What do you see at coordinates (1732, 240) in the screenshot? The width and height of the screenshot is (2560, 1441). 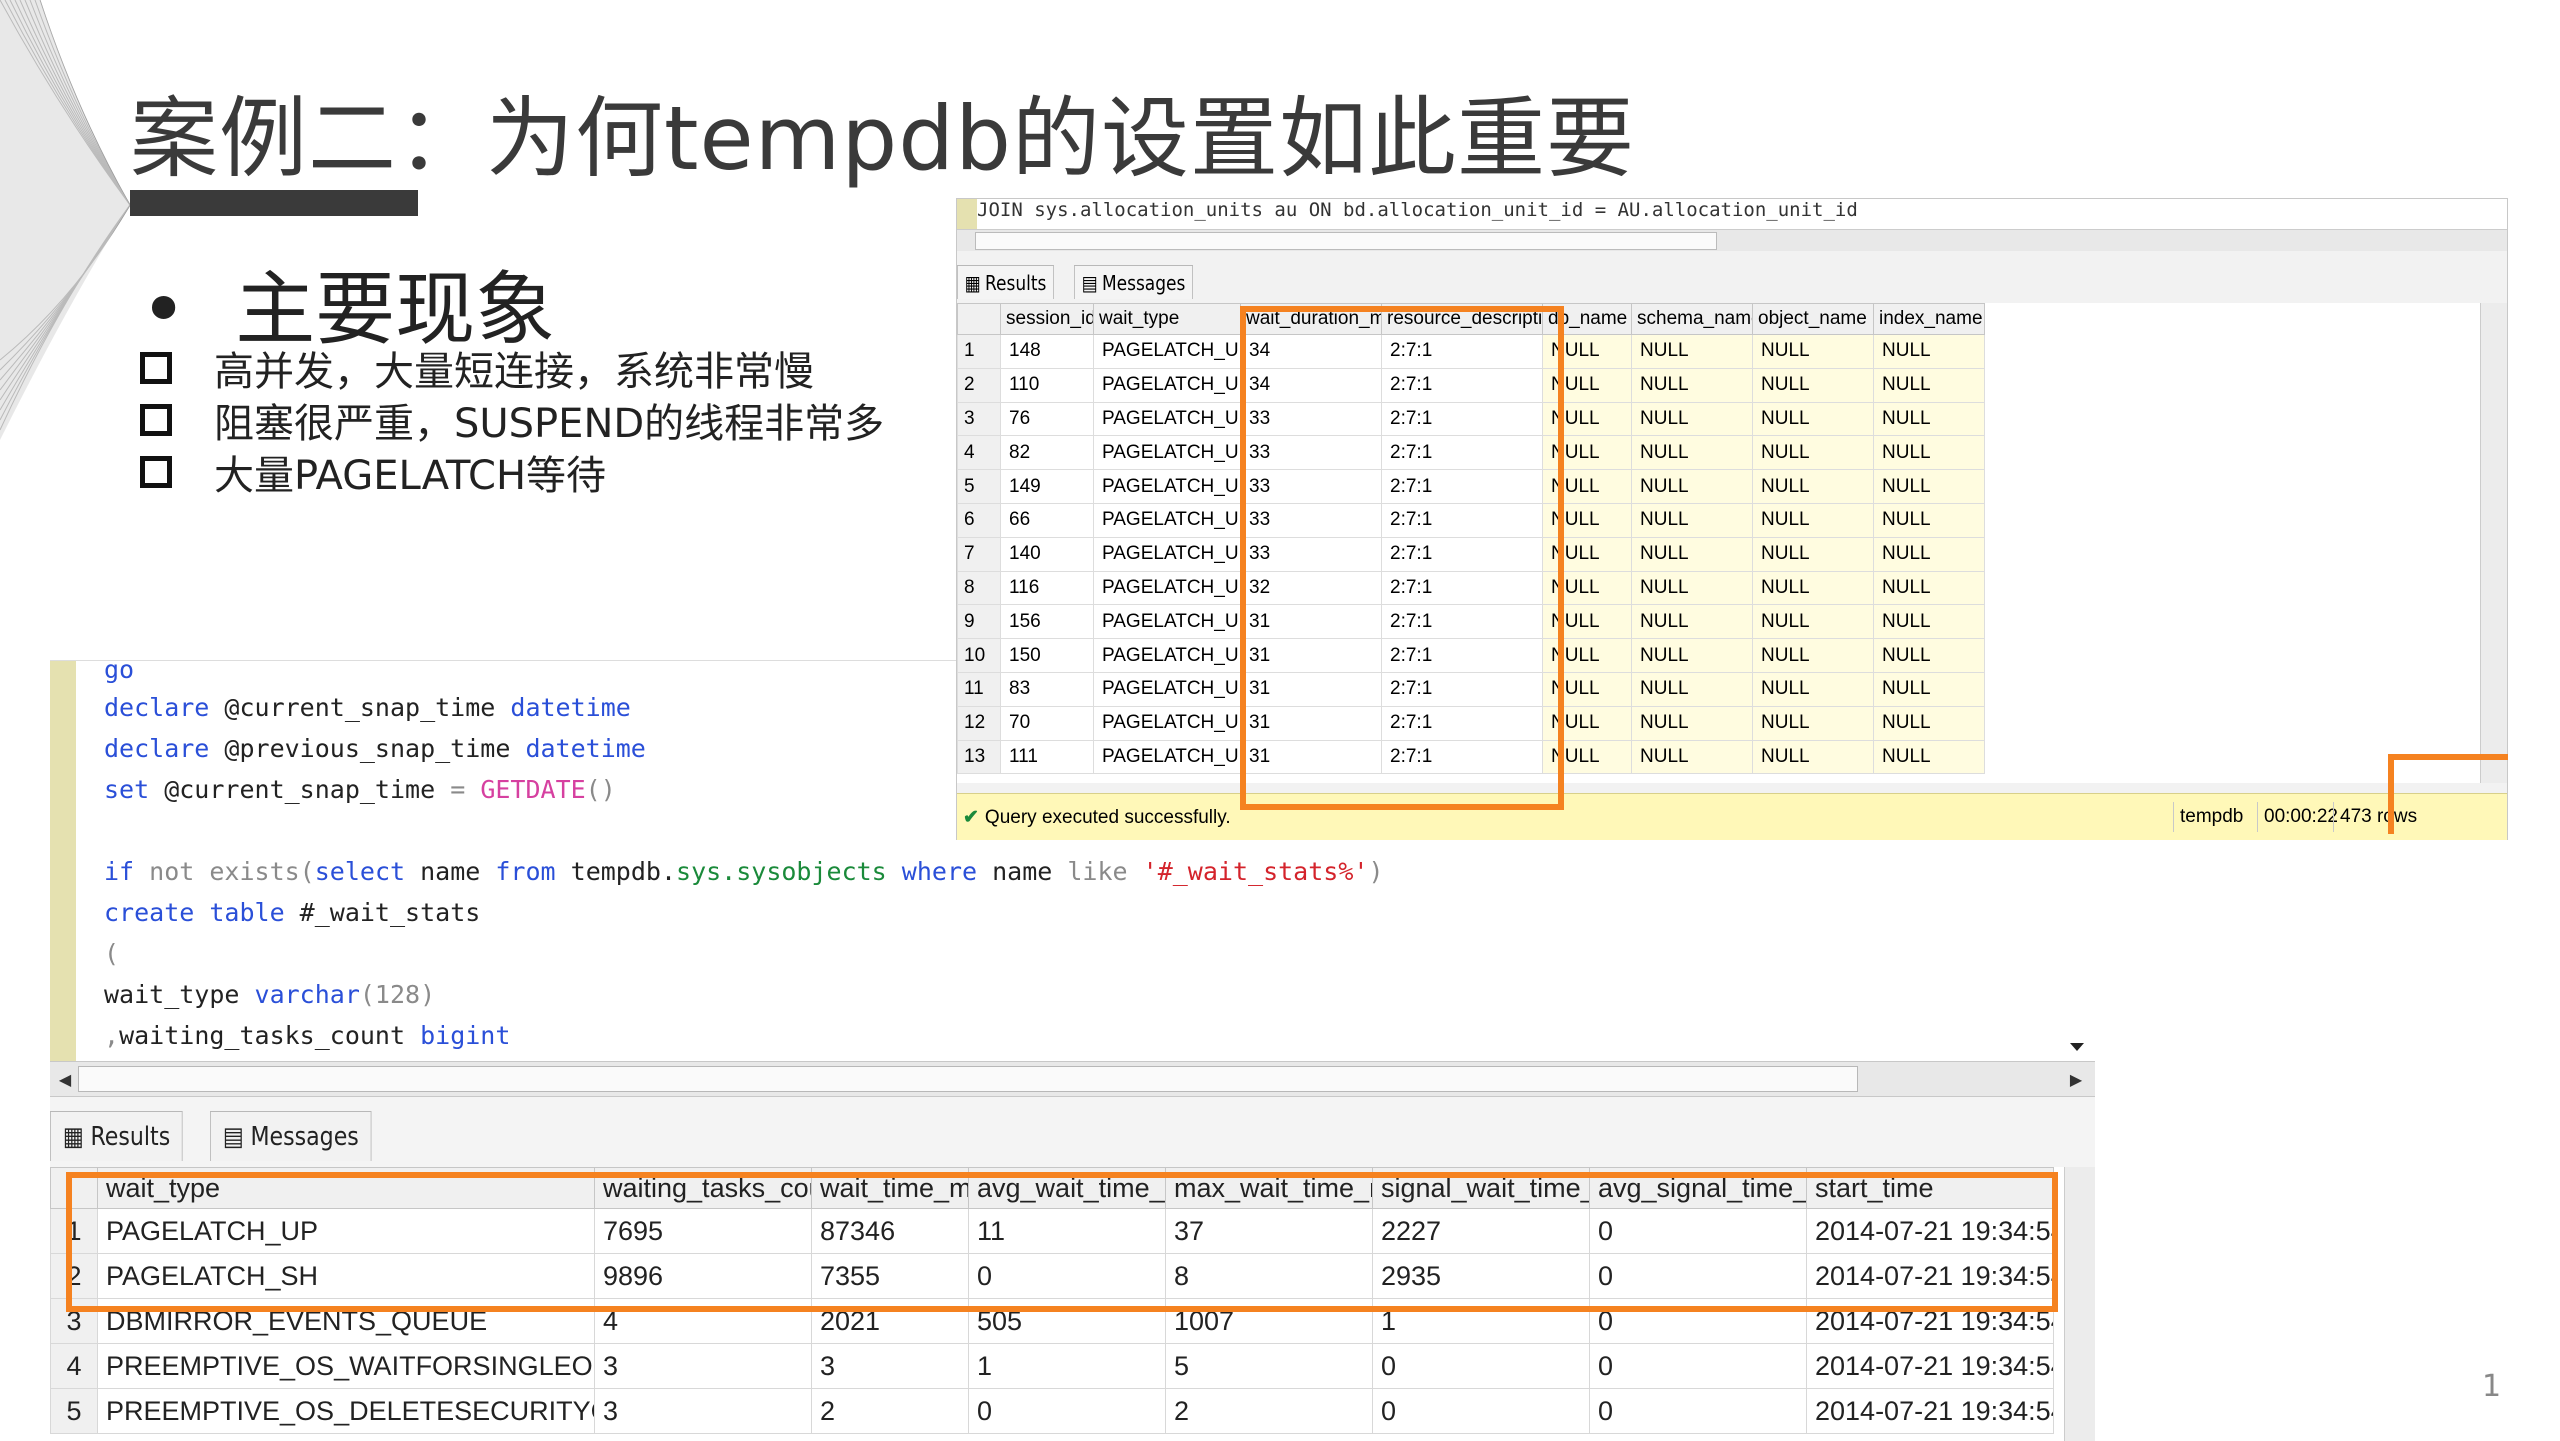 I see `horizontal-scrollbar` at bounding box center [1732, 240].